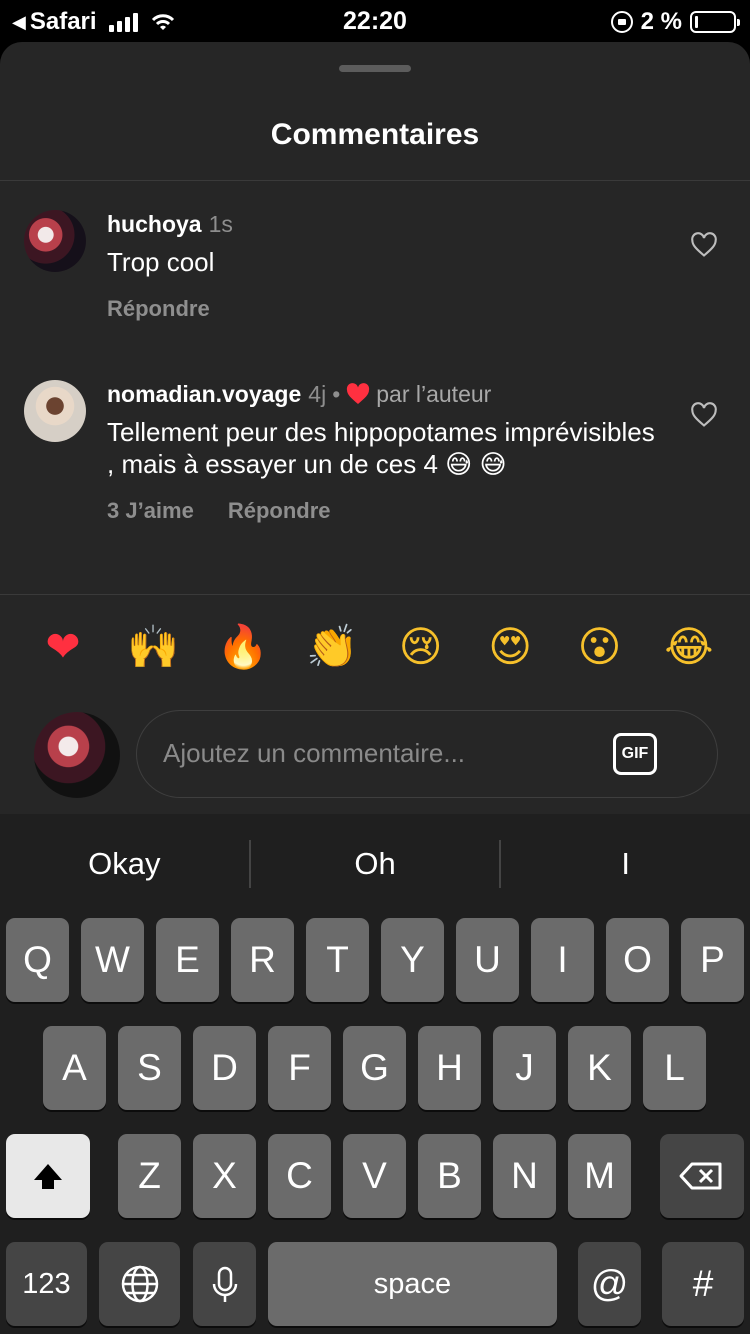 The height and width of the screenshot is (1334, 750). I want to click on backspace-icon, so click(700, 1176).